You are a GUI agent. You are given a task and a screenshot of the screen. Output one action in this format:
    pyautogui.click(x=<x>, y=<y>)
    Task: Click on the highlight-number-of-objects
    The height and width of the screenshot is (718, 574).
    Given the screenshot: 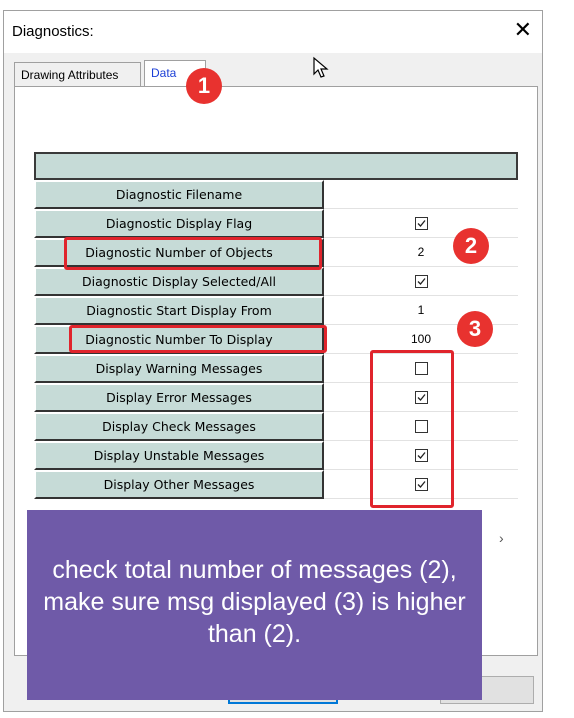 What is the action you would take?
    pyautogui.click(x=193, y=253)
    